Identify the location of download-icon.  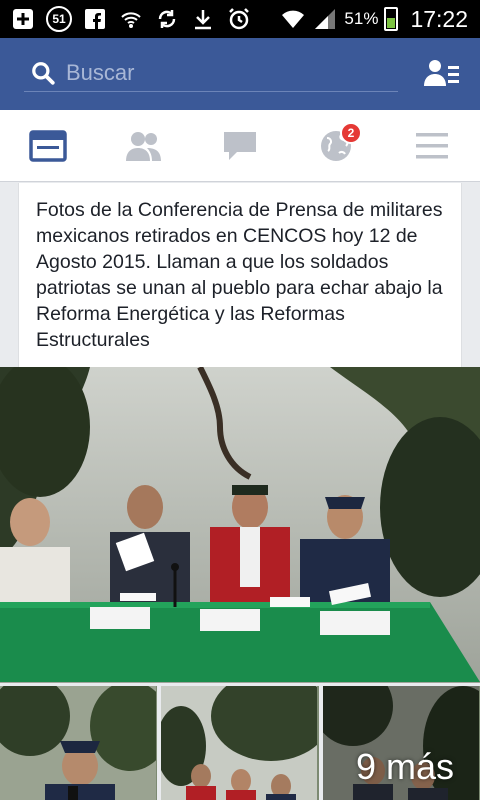
(203, 19).